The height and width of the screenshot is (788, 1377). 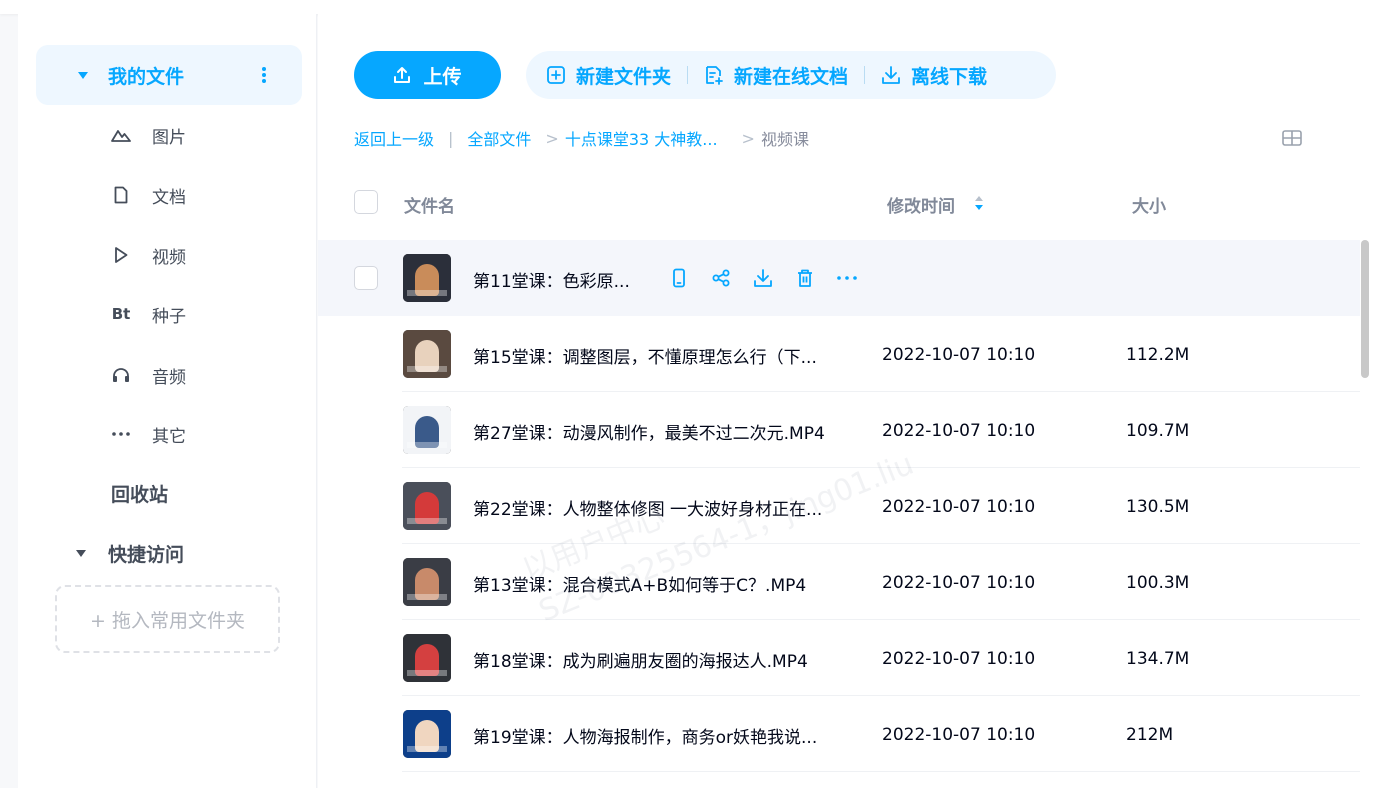 What do you see at coordinates (402, 75) in the screenshot?
I see `upload-icon` at bounding box center [402, 75].